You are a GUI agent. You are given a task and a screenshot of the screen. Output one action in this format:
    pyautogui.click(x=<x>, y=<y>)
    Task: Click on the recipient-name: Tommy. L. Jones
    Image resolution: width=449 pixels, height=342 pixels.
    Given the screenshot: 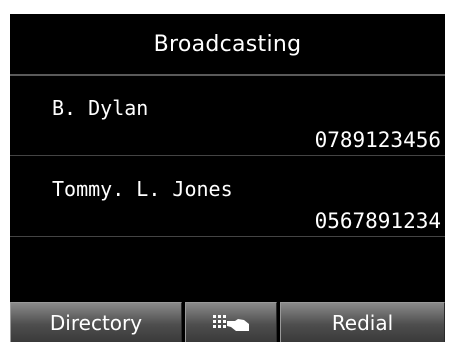 What is the action you would take?
    pyautogui.click(x=142, y=189)
    